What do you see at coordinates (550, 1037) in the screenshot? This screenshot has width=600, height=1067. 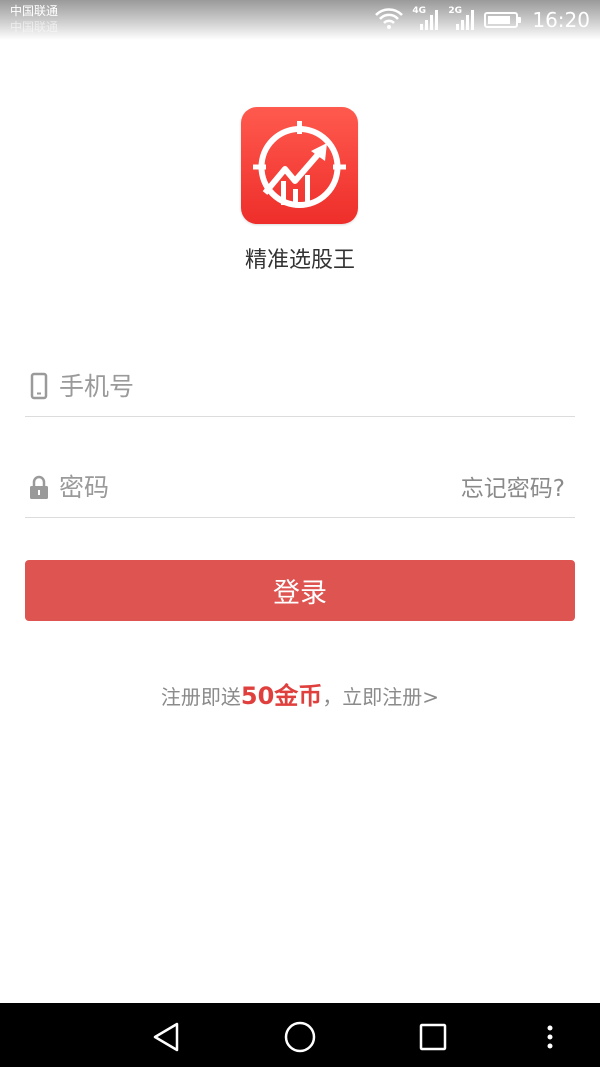 I see `more-dots-icon` at bounding box center [550, 1037].